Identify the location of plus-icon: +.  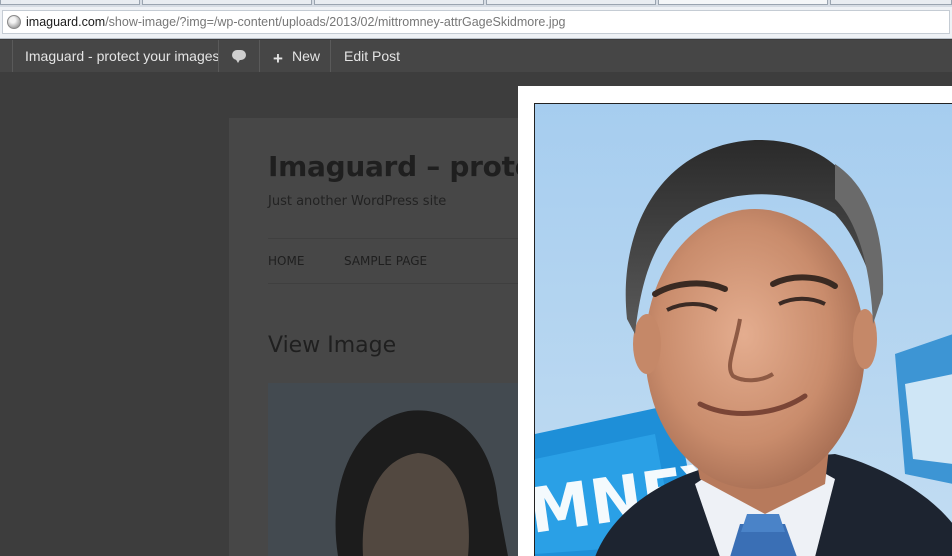
(278, 59).